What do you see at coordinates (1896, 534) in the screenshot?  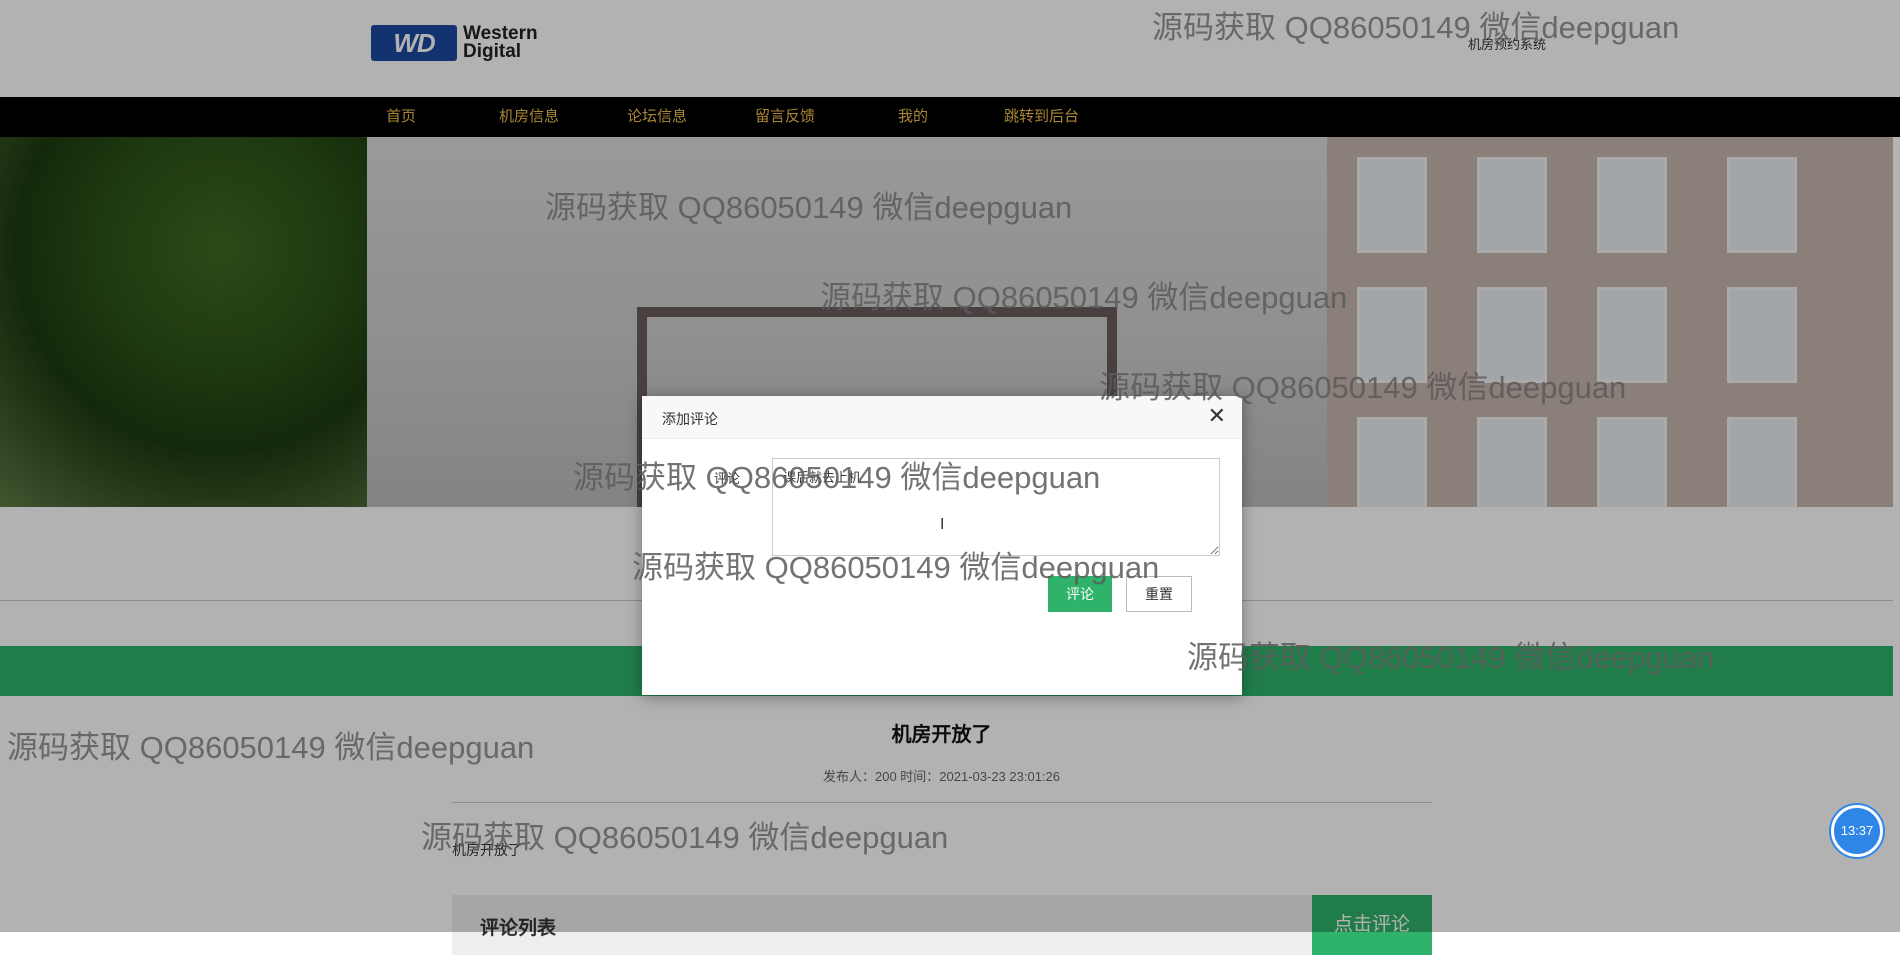 I see `page-scrollbar` at bounding box center [1896, 534].